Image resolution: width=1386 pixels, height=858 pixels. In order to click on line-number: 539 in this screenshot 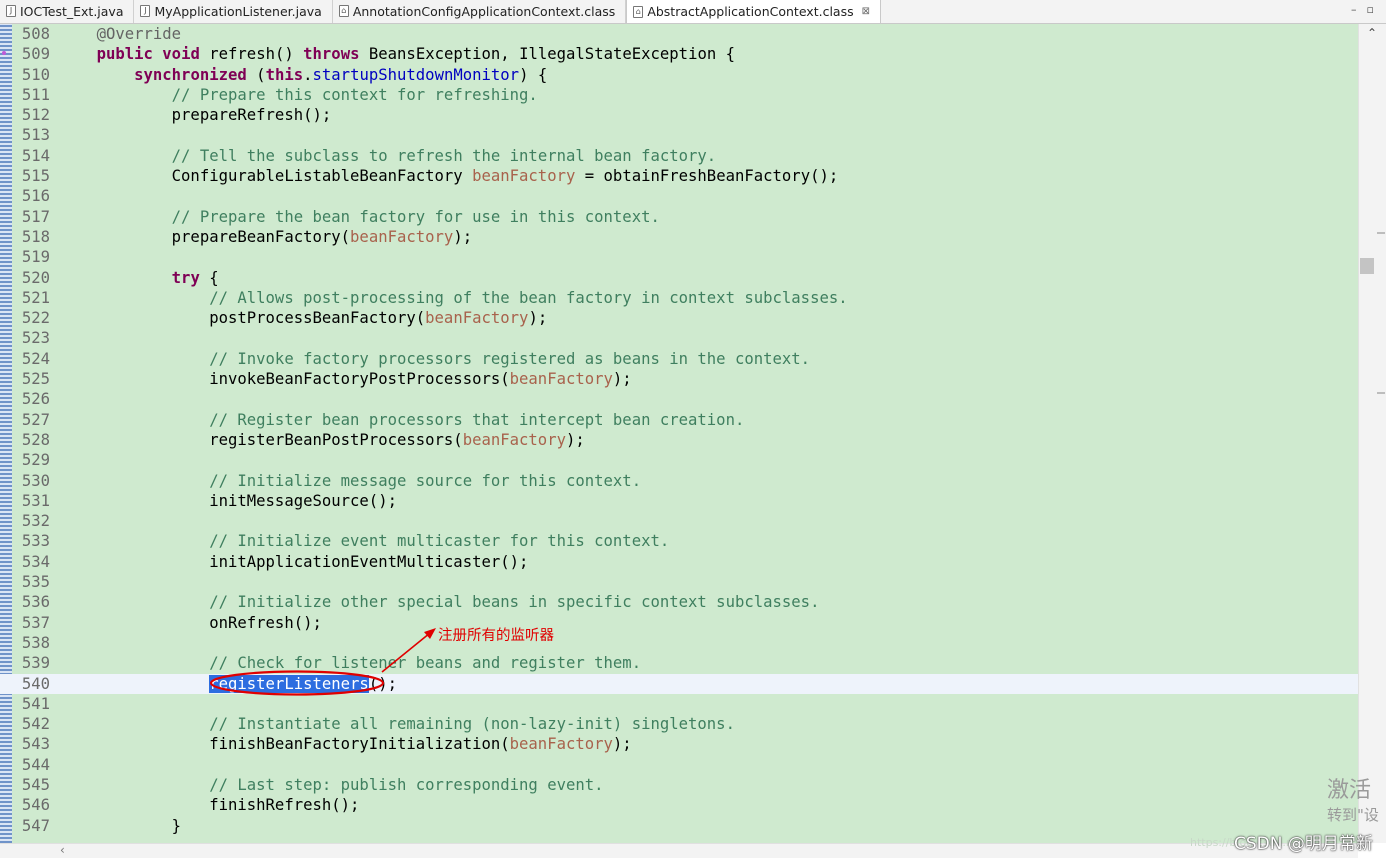, I will do `click(35, 663)`.